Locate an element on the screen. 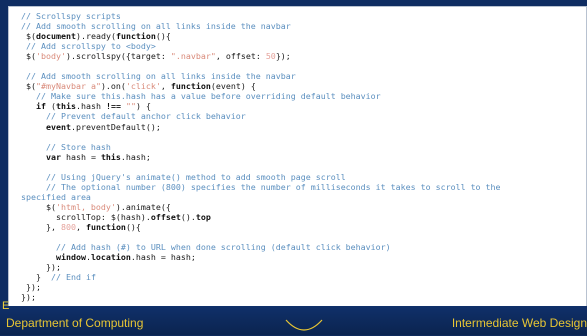  code-token: !== is located at coordinates (113, 106).